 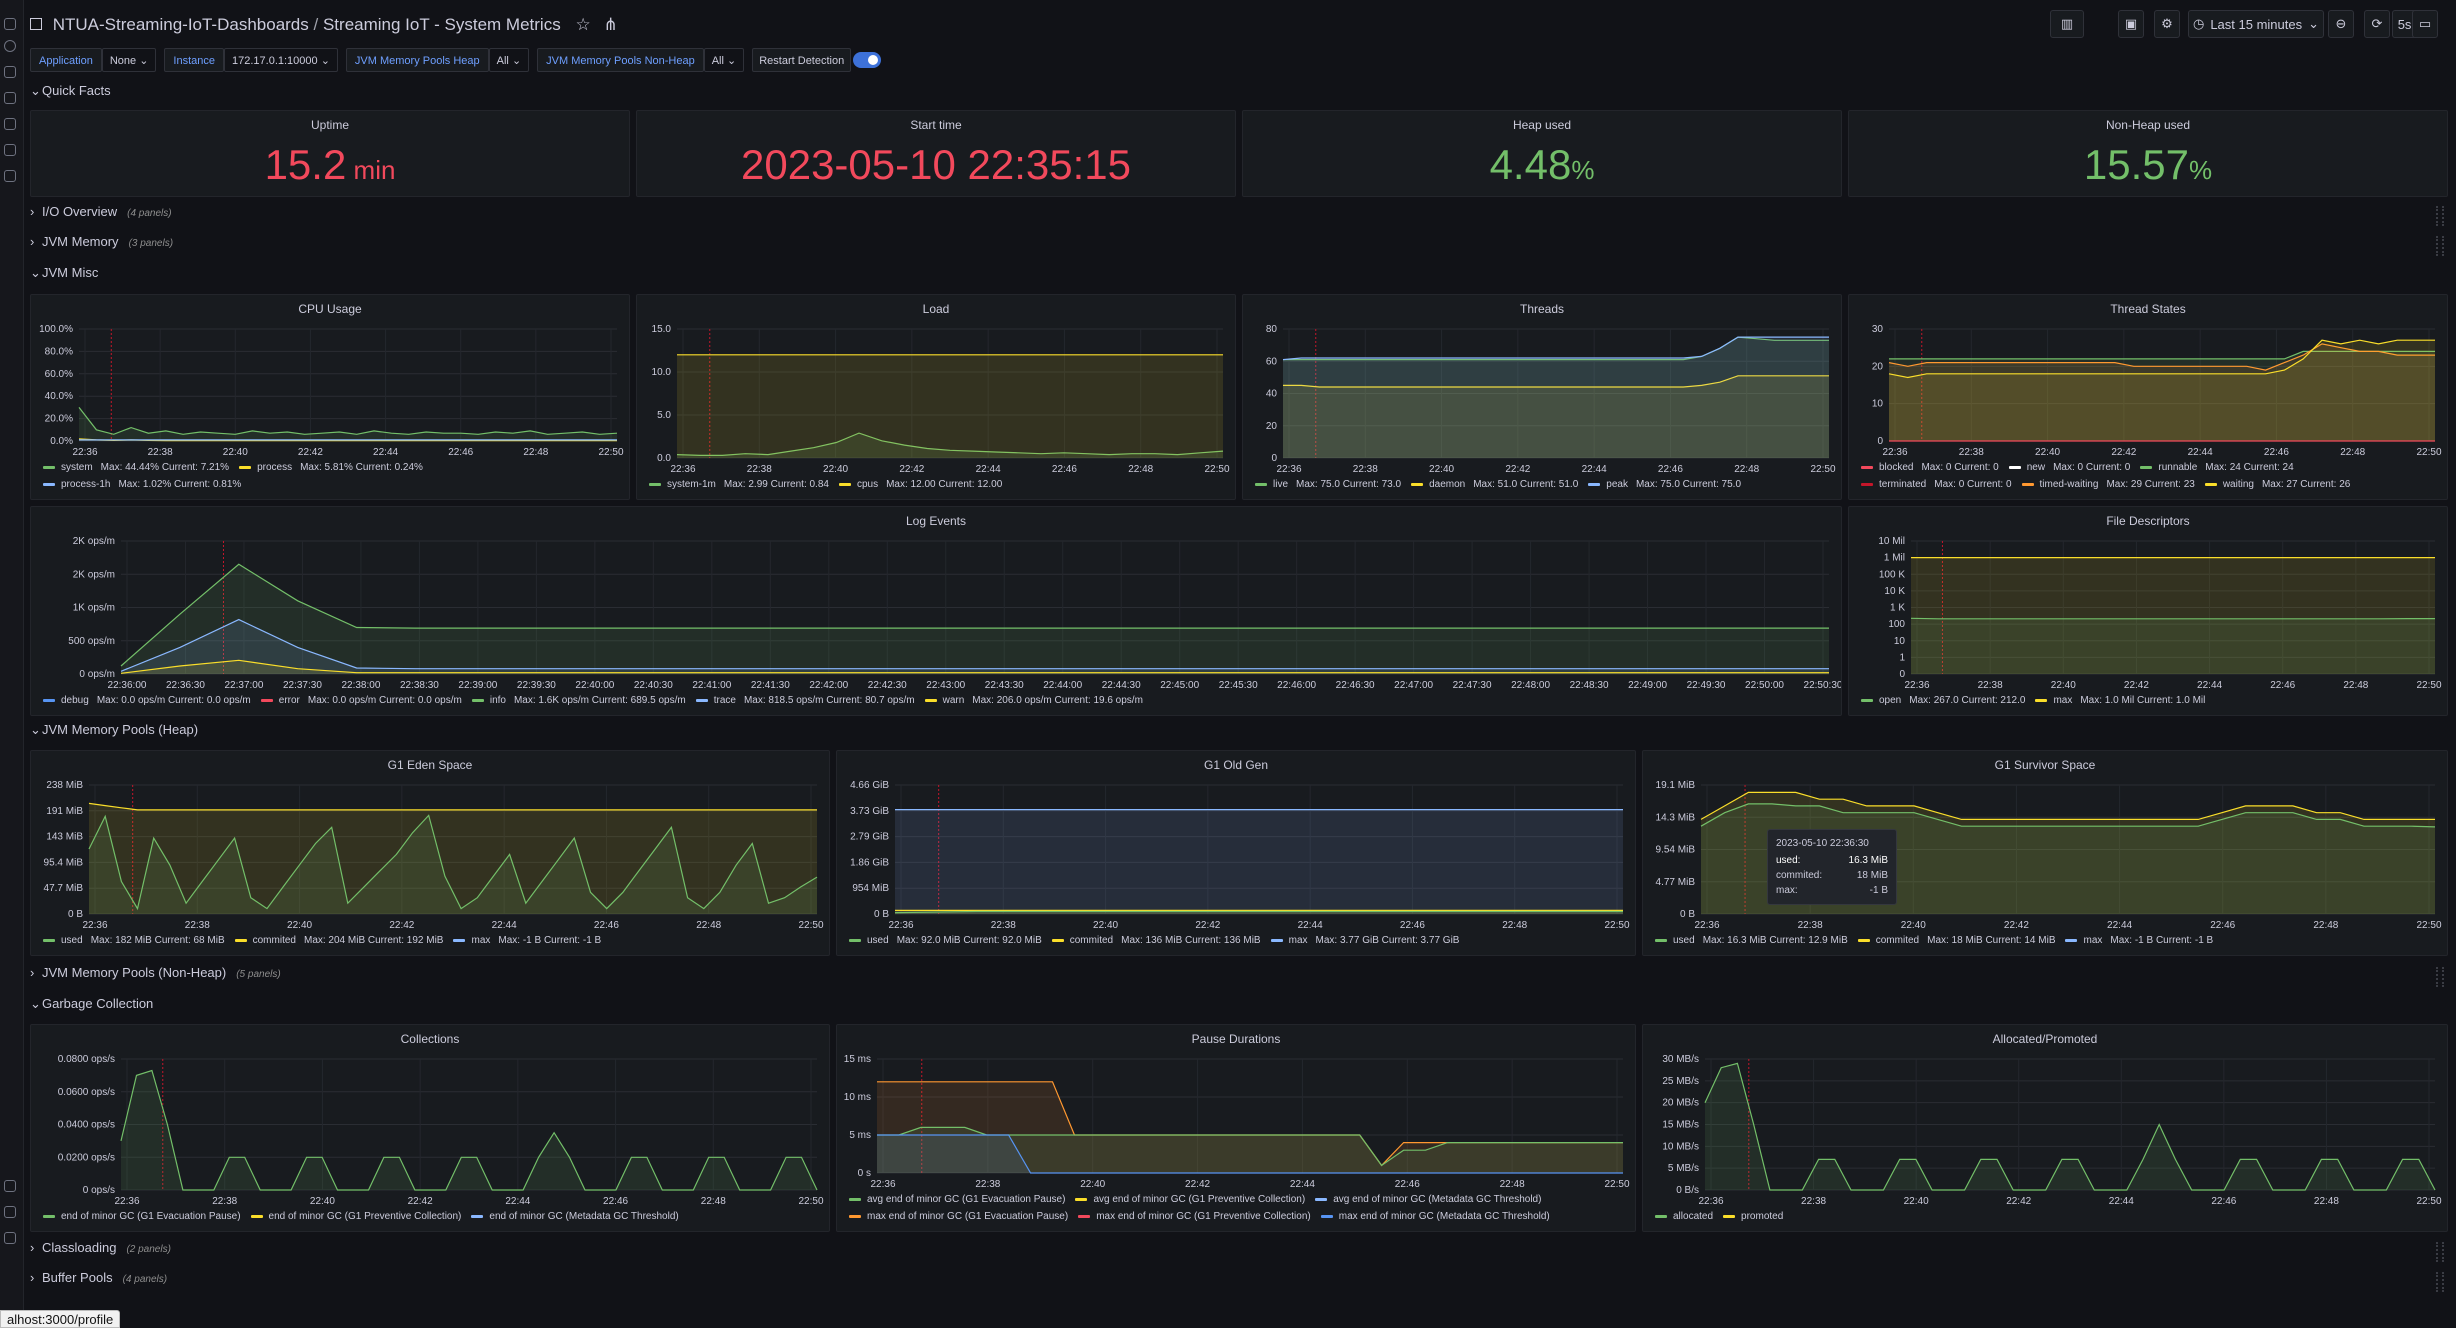 What do you see at coordinates (10, 1186) in the screenshot?
I see `settings-icon` at bounding box center [10, 1186].